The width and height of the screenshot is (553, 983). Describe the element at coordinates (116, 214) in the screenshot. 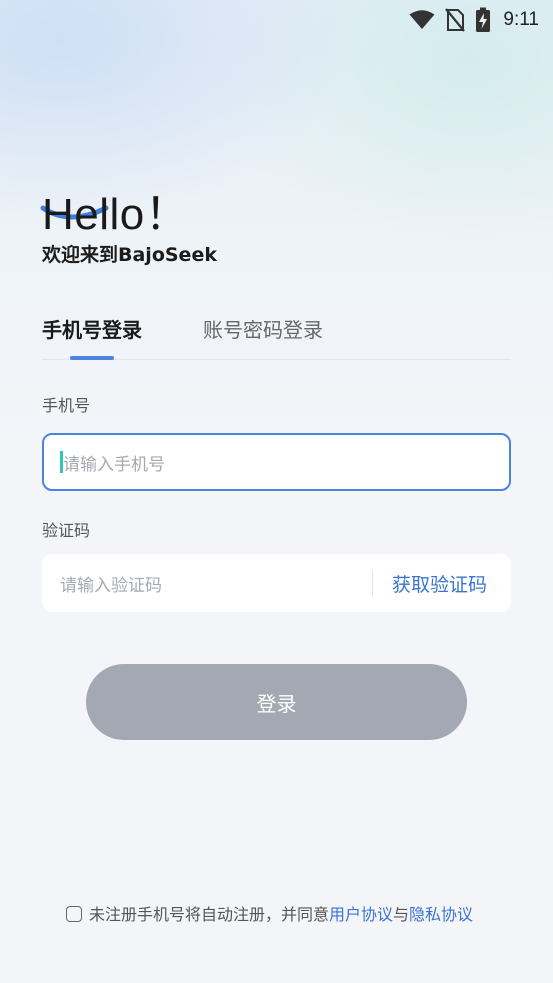

I see `hello-heading: Hello！` at that location.